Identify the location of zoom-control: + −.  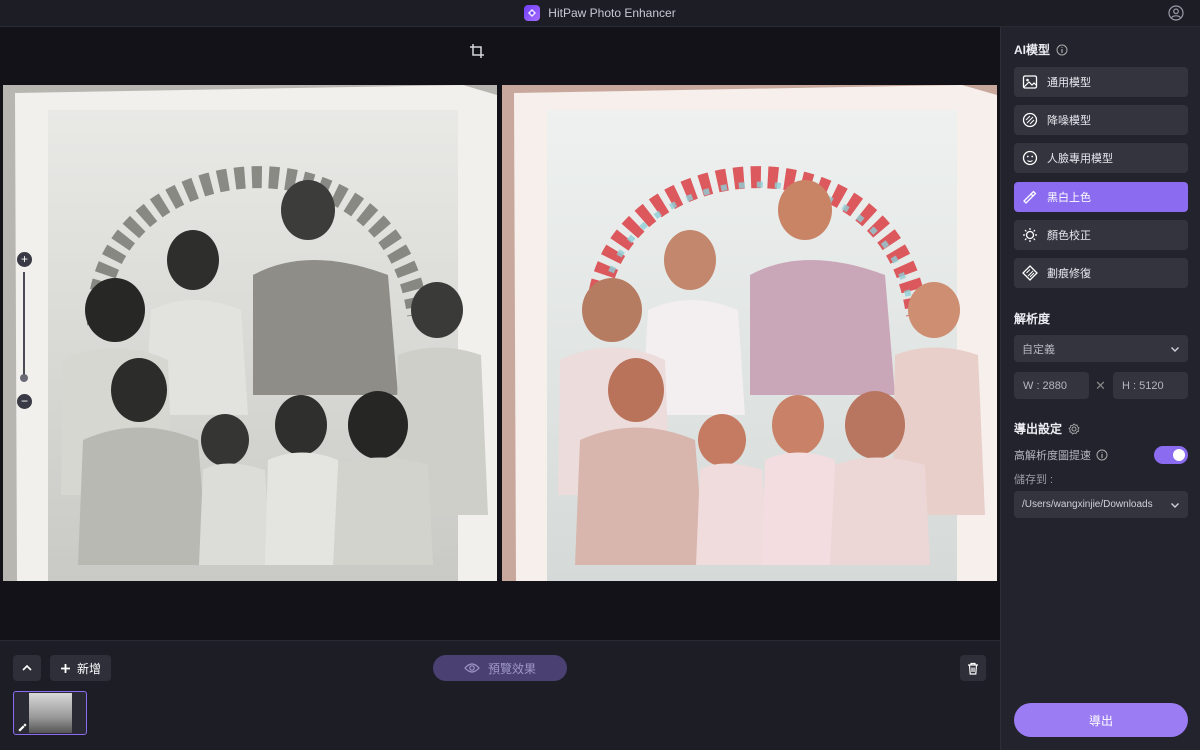
(24, 330).